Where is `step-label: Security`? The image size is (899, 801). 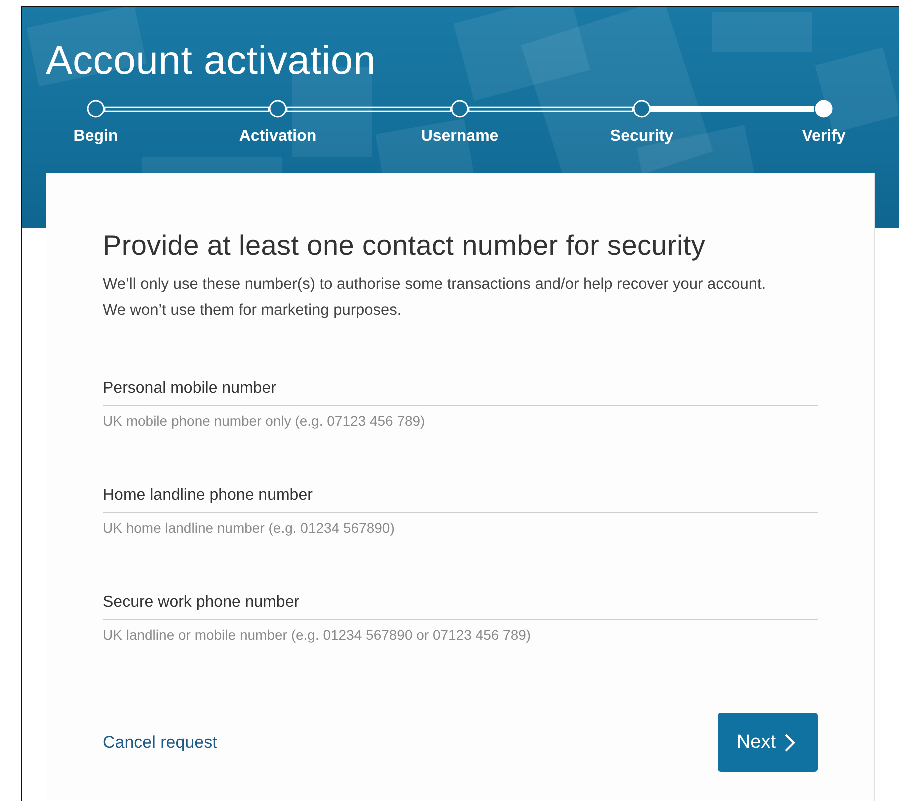
step-label: Security is located at coordinates (642, 137).